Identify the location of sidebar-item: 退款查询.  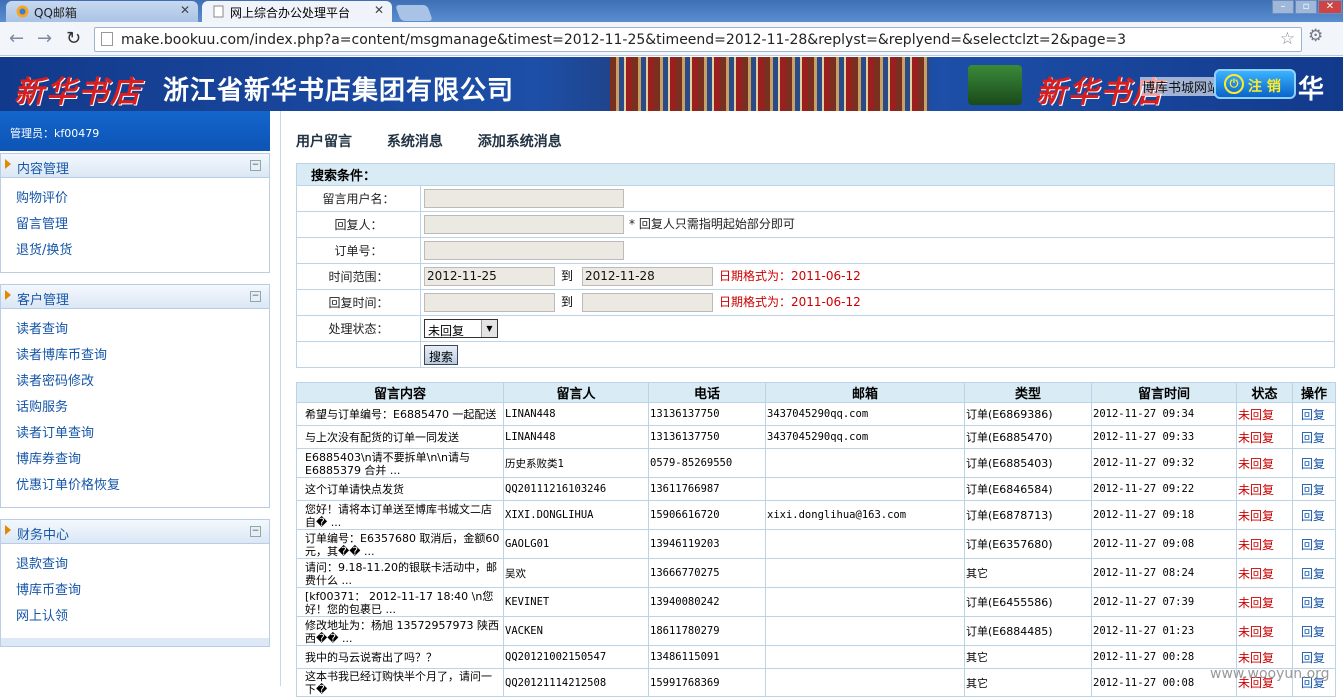
(142, 565).